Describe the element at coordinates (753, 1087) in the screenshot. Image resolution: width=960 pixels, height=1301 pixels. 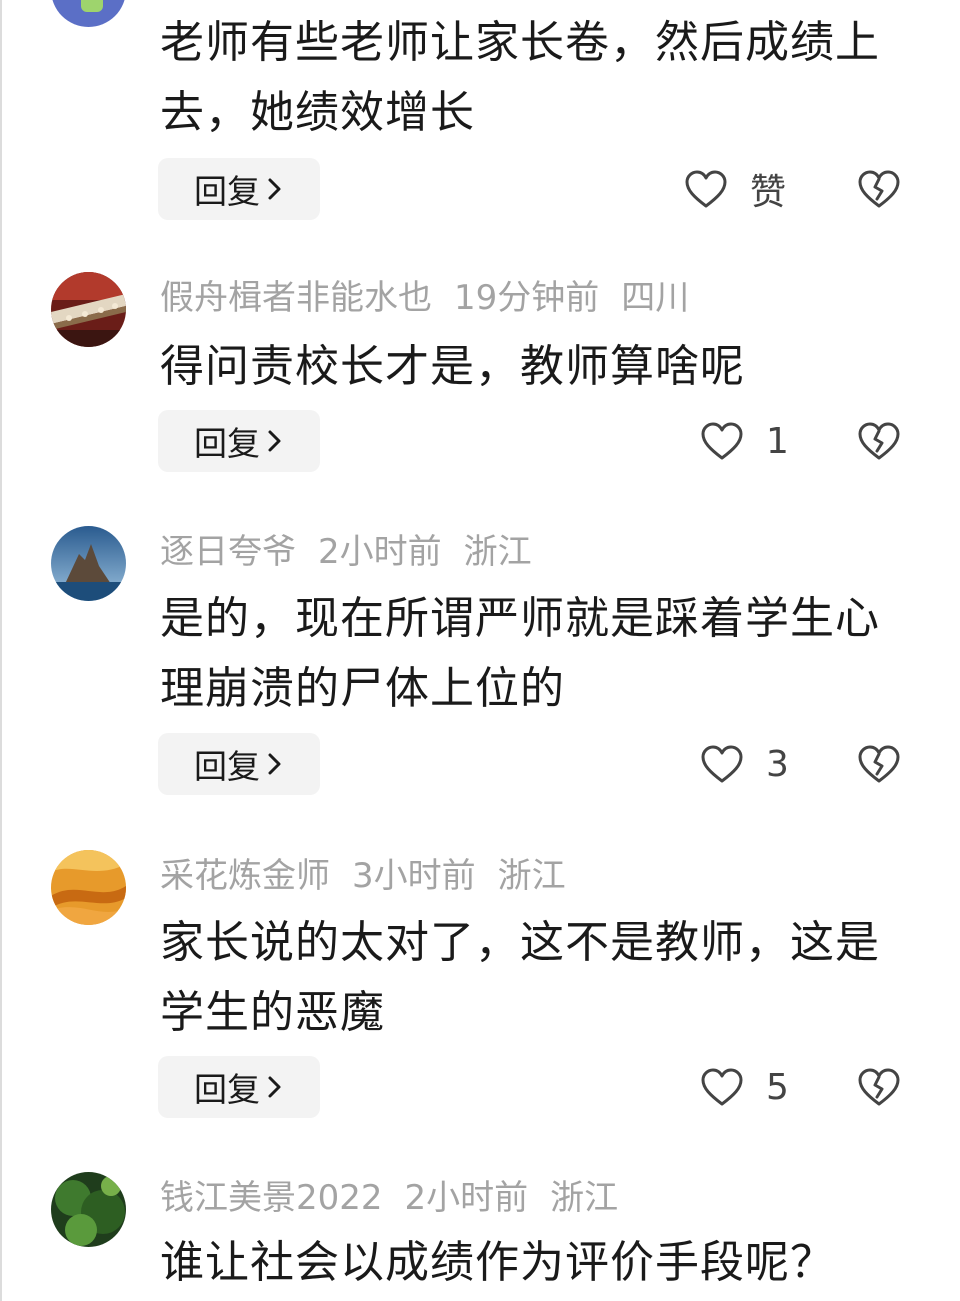
I see `like-button: 5` at that location.